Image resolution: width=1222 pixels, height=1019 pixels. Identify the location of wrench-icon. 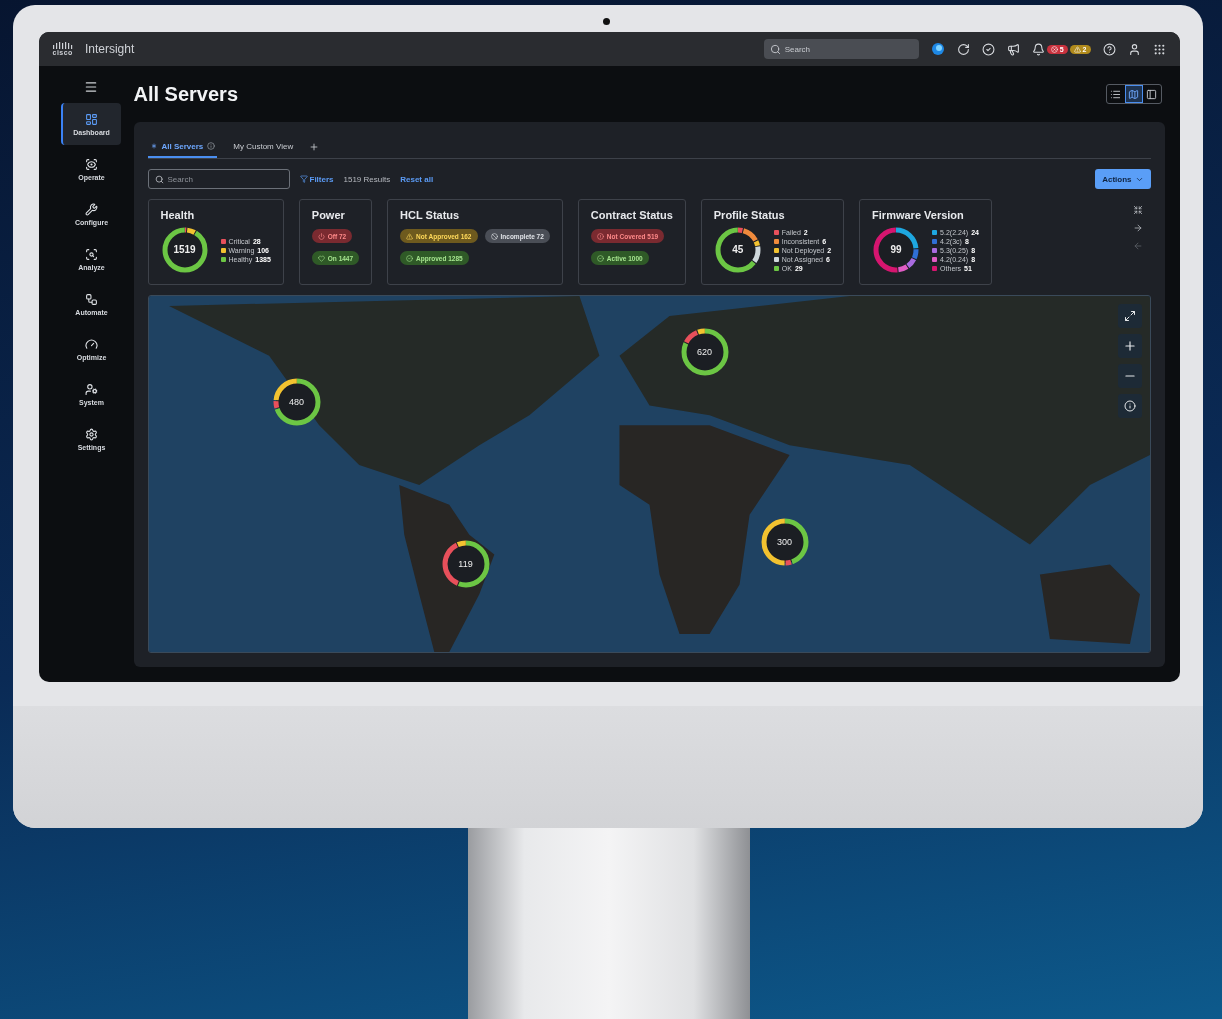
(91, 209).